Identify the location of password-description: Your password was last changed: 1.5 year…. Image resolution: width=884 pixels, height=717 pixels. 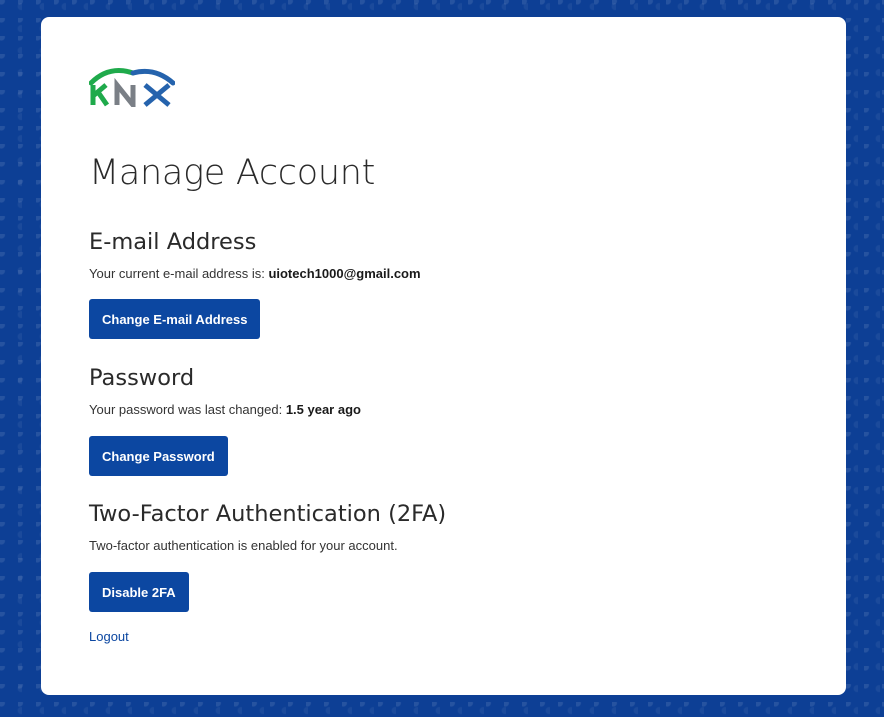
(225, 409).